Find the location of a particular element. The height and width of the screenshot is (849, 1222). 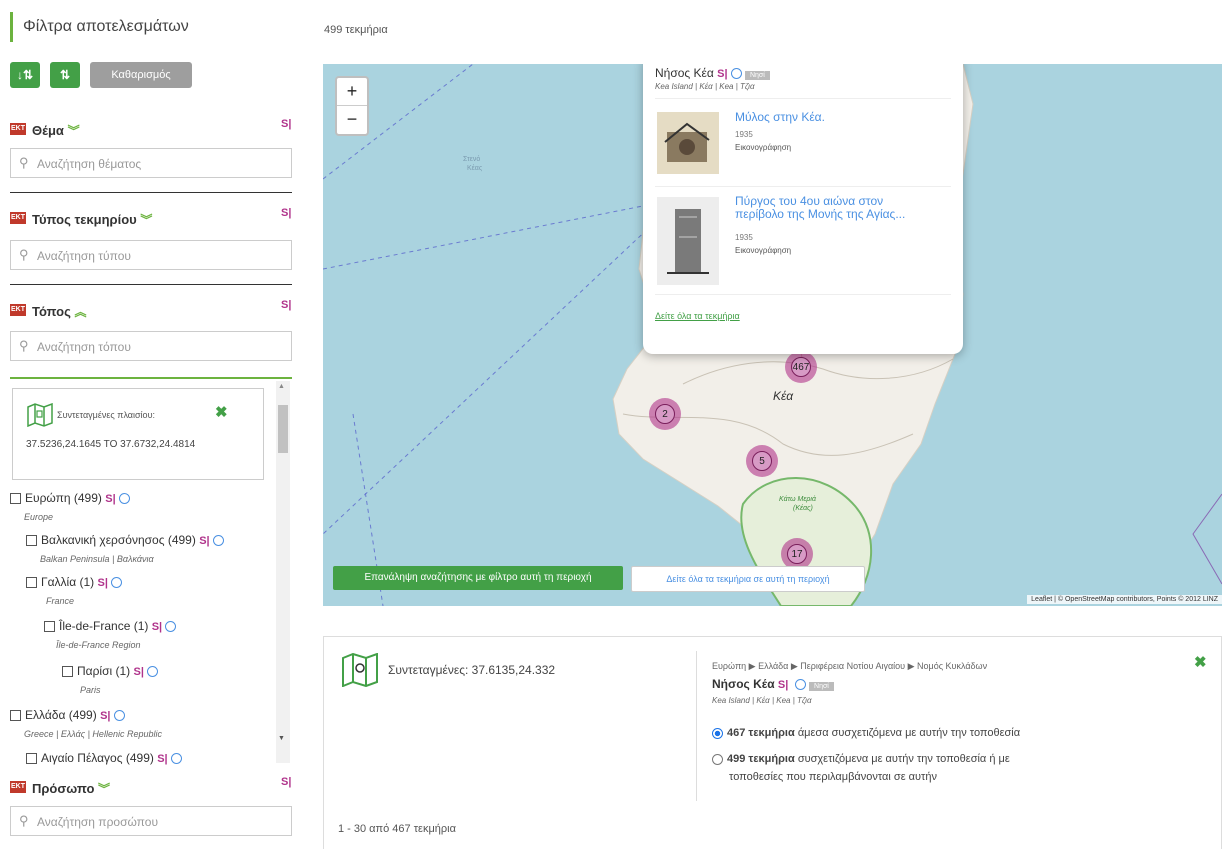

subject-search-input: ⚲ Αναζήτηση θέματος is located at coordinates (151, 163).